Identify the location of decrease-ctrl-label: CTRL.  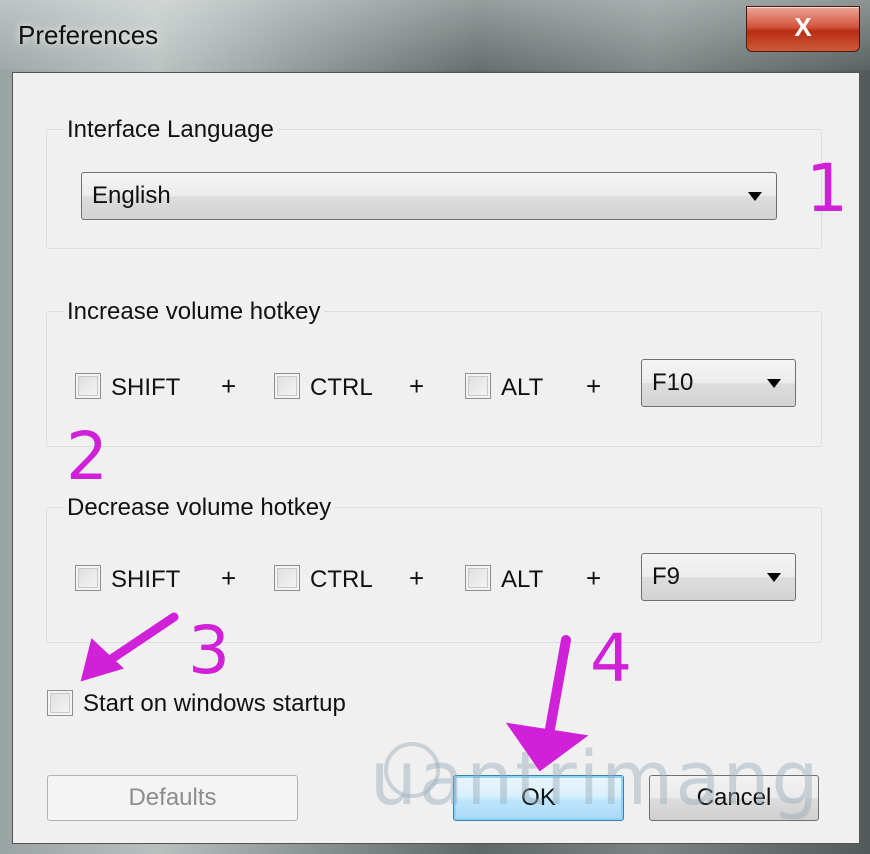
(341, 579).